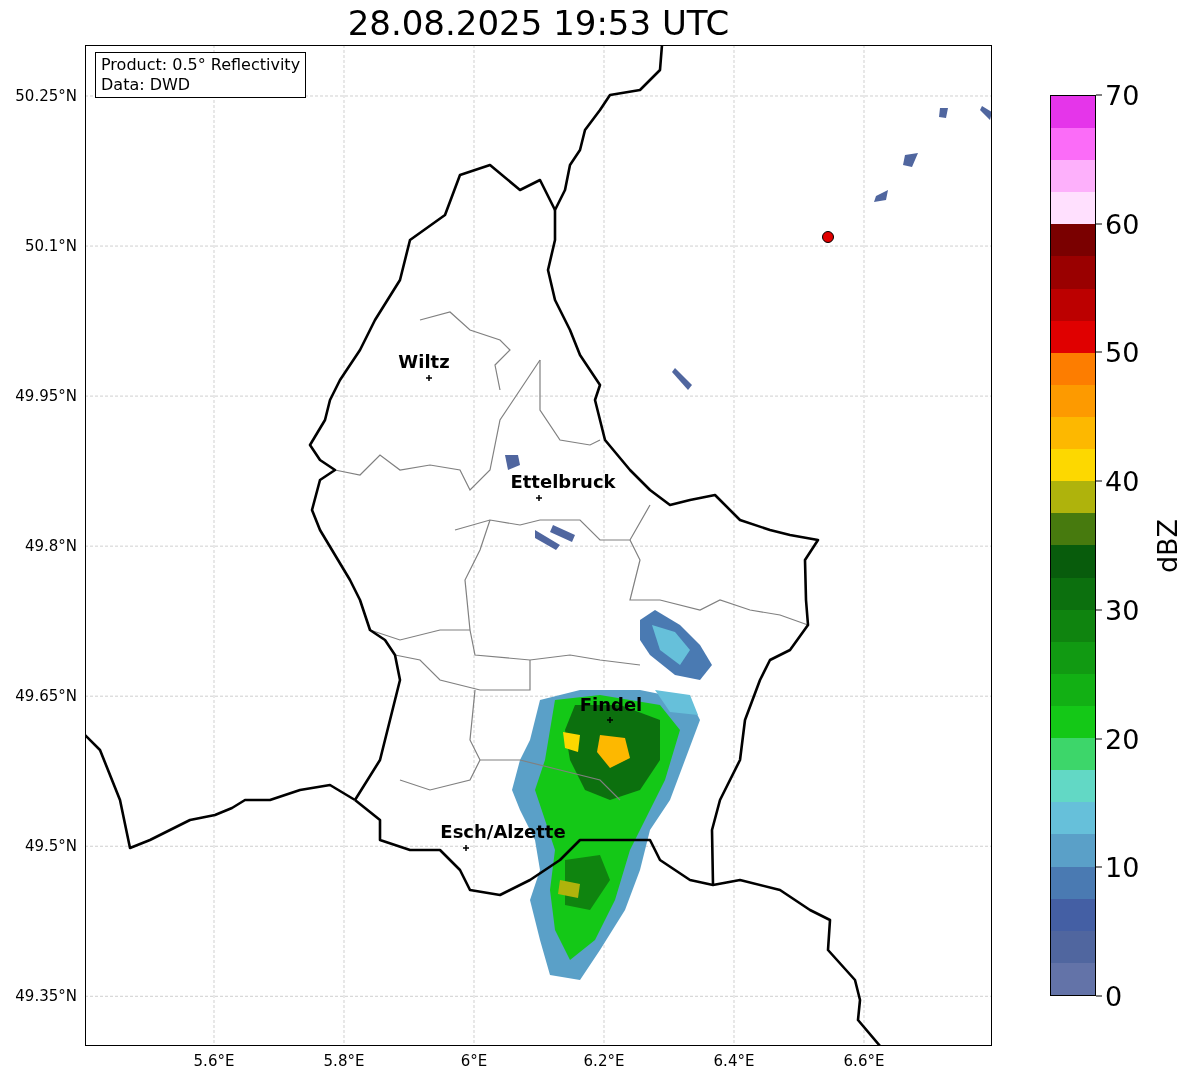 The height and width of the screenshot is (1081, 1184). Describe the element at coordinates (1118, 610) in the screenshot. I see `colorbar-tick-label: 30` at that location.